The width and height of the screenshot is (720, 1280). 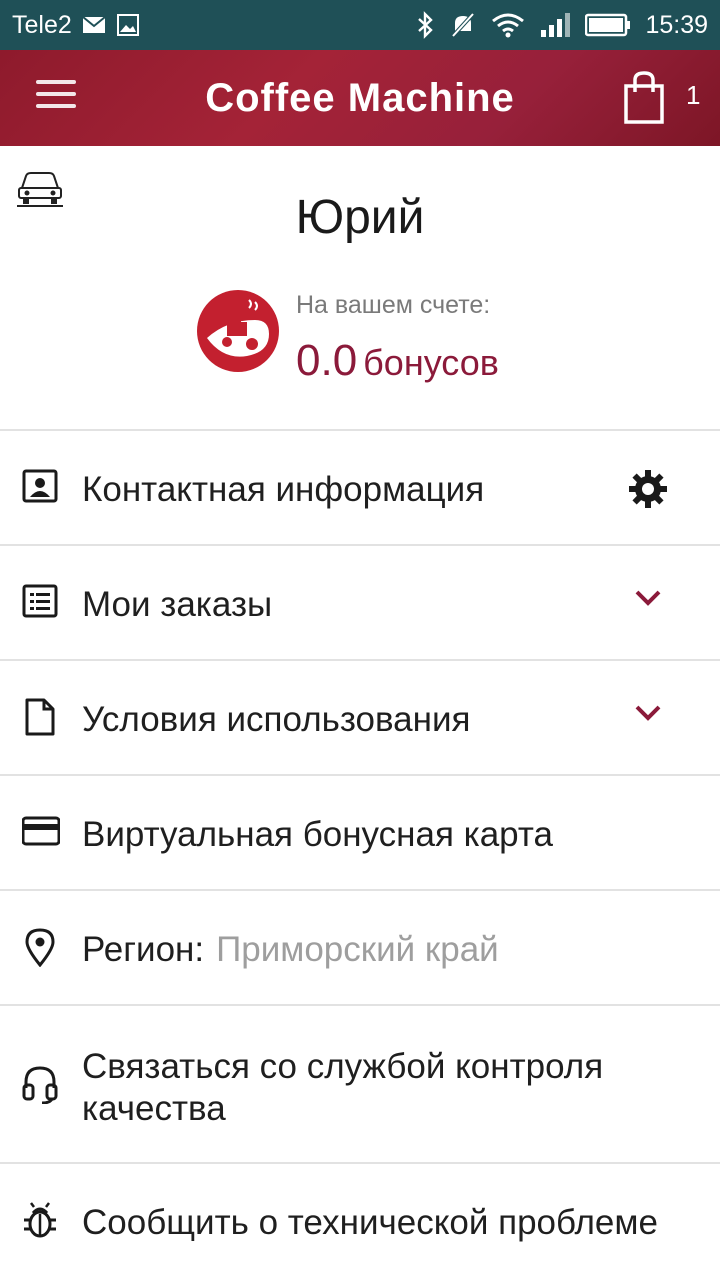 What do you see at coordinates (177, 604) in the screenshot?
I see `menu-item-label: Мои заказы` at bounding box center [177, 604].